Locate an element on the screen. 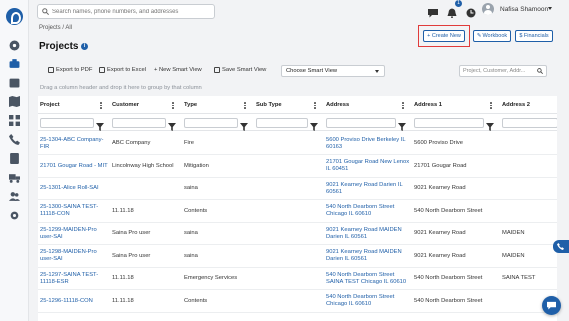 The height and width of the screenshot is (321, 569). cell-project: 25-1298-MAIDEN-Pro user-SAI is located at coordinates (73, 256).